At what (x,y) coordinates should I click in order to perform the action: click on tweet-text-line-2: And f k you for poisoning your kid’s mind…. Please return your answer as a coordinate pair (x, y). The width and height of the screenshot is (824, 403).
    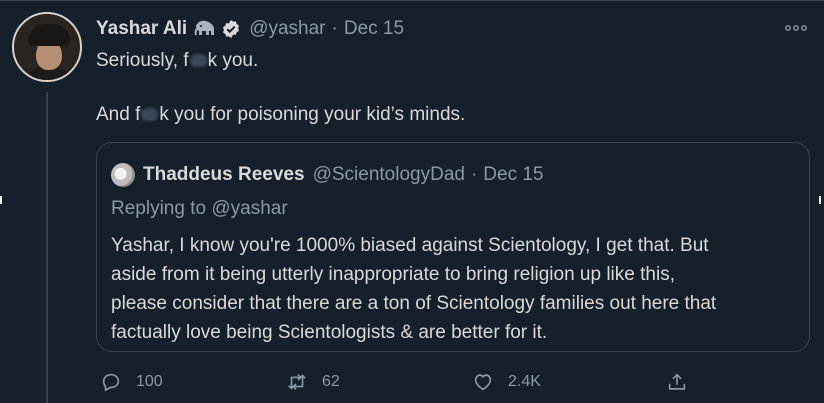
    Looking at the image, I should click on (280, 115).